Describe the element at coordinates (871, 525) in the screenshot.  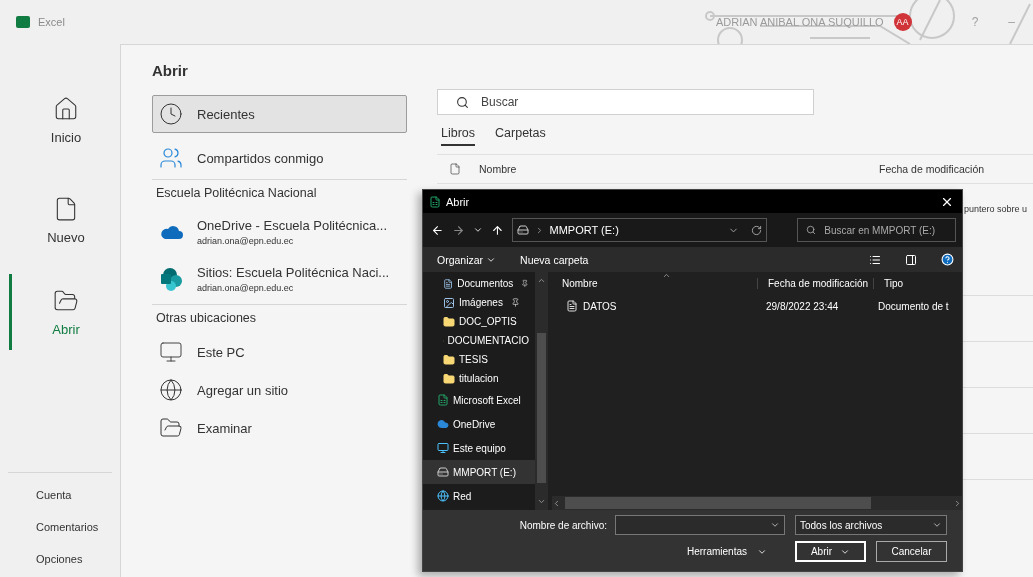
I see `file-type-dropdown: Todos los archivos` at that location.